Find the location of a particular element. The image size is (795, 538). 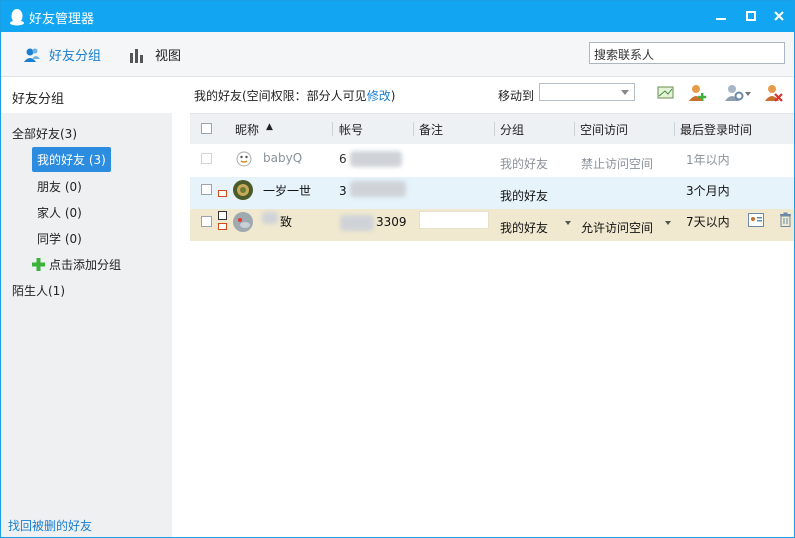

friend-group-label: 好友分组 is located at coordinates (75, 56).